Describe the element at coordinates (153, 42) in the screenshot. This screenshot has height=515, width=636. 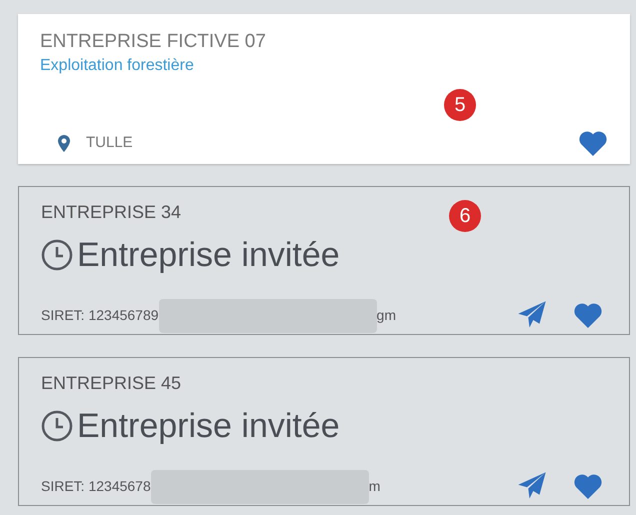
I see `company-name: ENTREPRISE FICTIVE 07` at that location.